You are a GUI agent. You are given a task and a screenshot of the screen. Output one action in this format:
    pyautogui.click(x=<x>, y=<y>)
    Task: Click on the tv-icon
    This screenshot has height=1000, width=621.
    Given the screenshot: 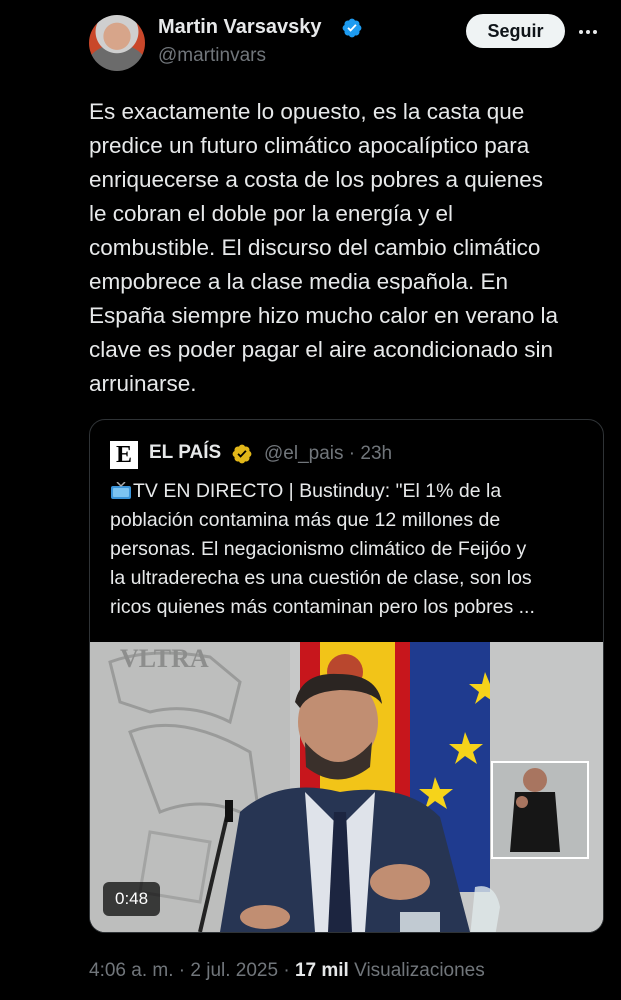 What is the action you would take?
    pyautogui.click(x=121, y=490)
    